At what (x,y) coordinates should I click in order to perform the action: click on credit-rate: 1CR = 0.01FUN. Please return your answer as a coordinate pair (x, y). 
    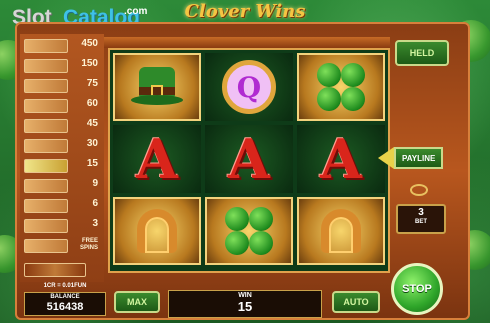
    Looking at the image, I should click on (65, 286).